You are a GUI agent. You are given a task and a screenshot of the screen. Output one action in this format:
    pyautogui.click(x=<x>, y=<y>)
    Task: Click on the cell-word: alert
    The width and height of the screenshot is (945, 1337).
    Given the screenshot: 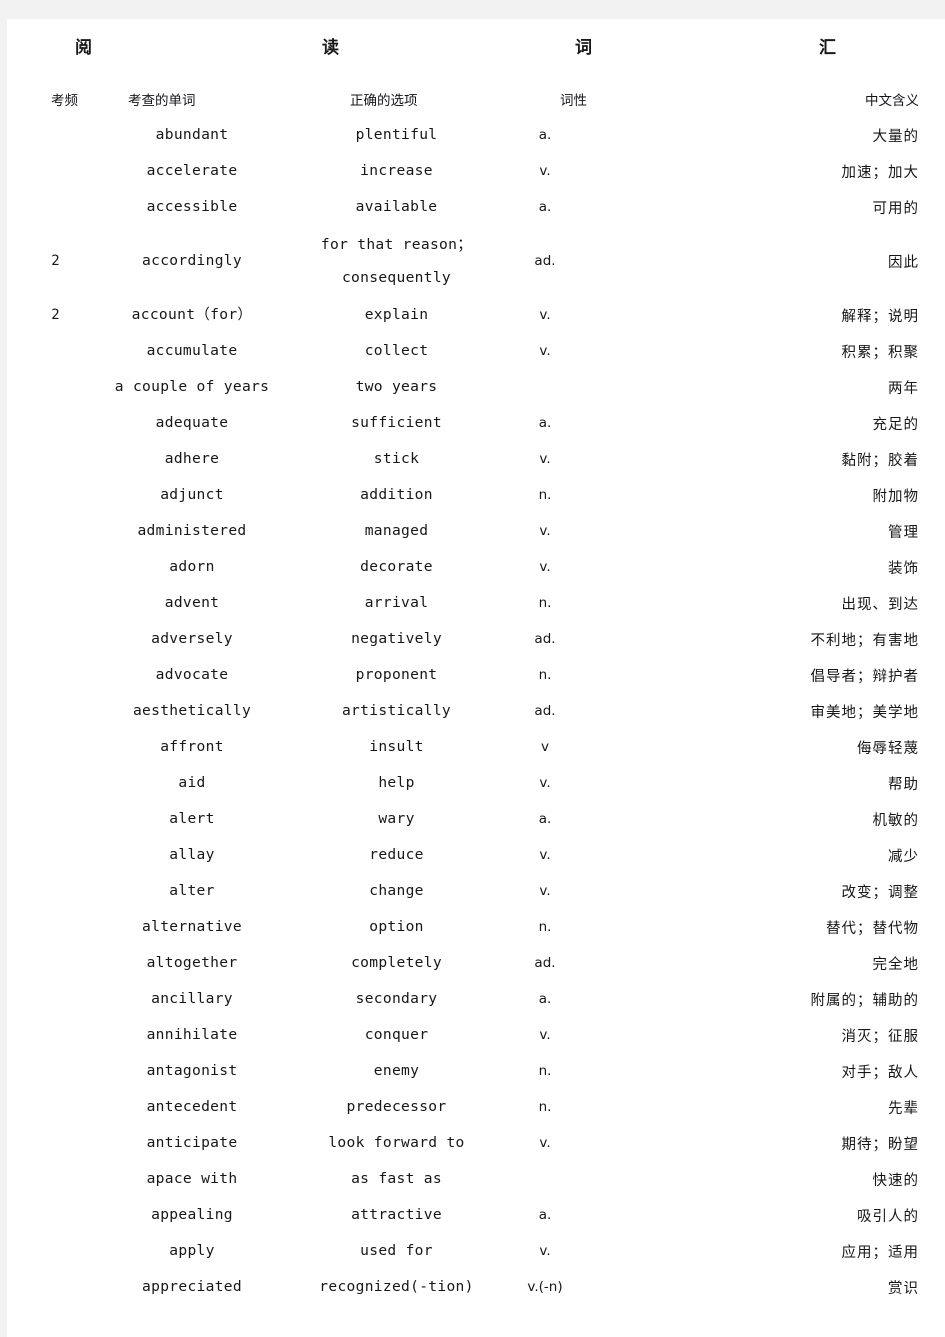 What is the action you would take?
    pyautogui.click(x=192, y=818)
    